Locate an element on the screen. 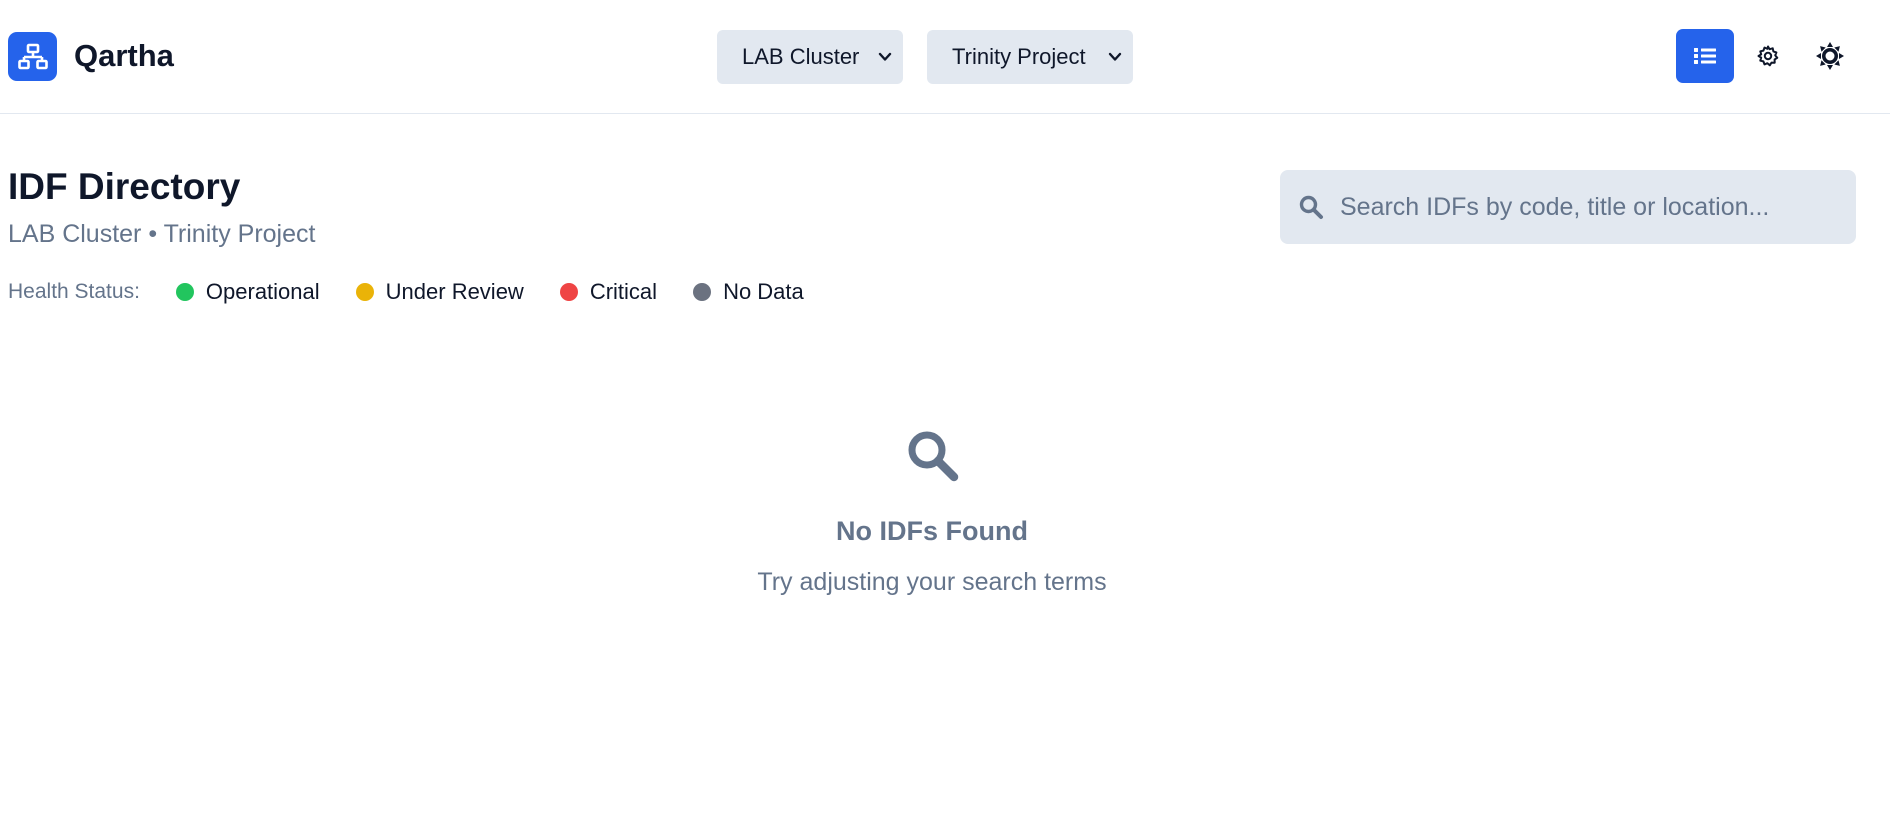 The width and height of the screenshot is (1890, 823). project-select-value: Trinity Project is located at coordinates (1019, 56).